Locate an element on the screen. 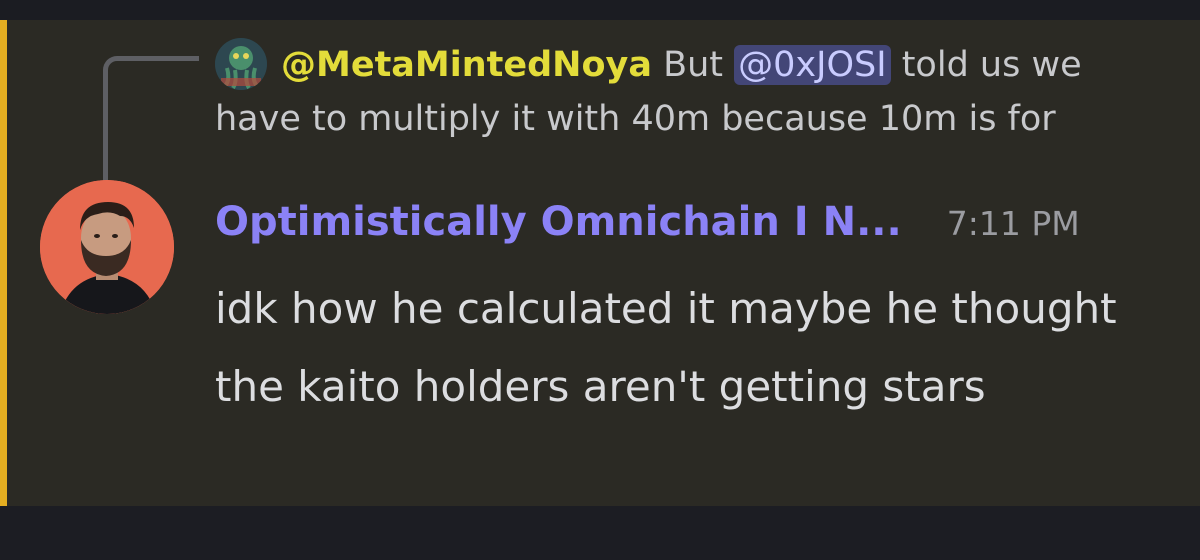  message-header: Optimistically Omnichain I N... 7:11 PM is located at coordinates (647, 222).